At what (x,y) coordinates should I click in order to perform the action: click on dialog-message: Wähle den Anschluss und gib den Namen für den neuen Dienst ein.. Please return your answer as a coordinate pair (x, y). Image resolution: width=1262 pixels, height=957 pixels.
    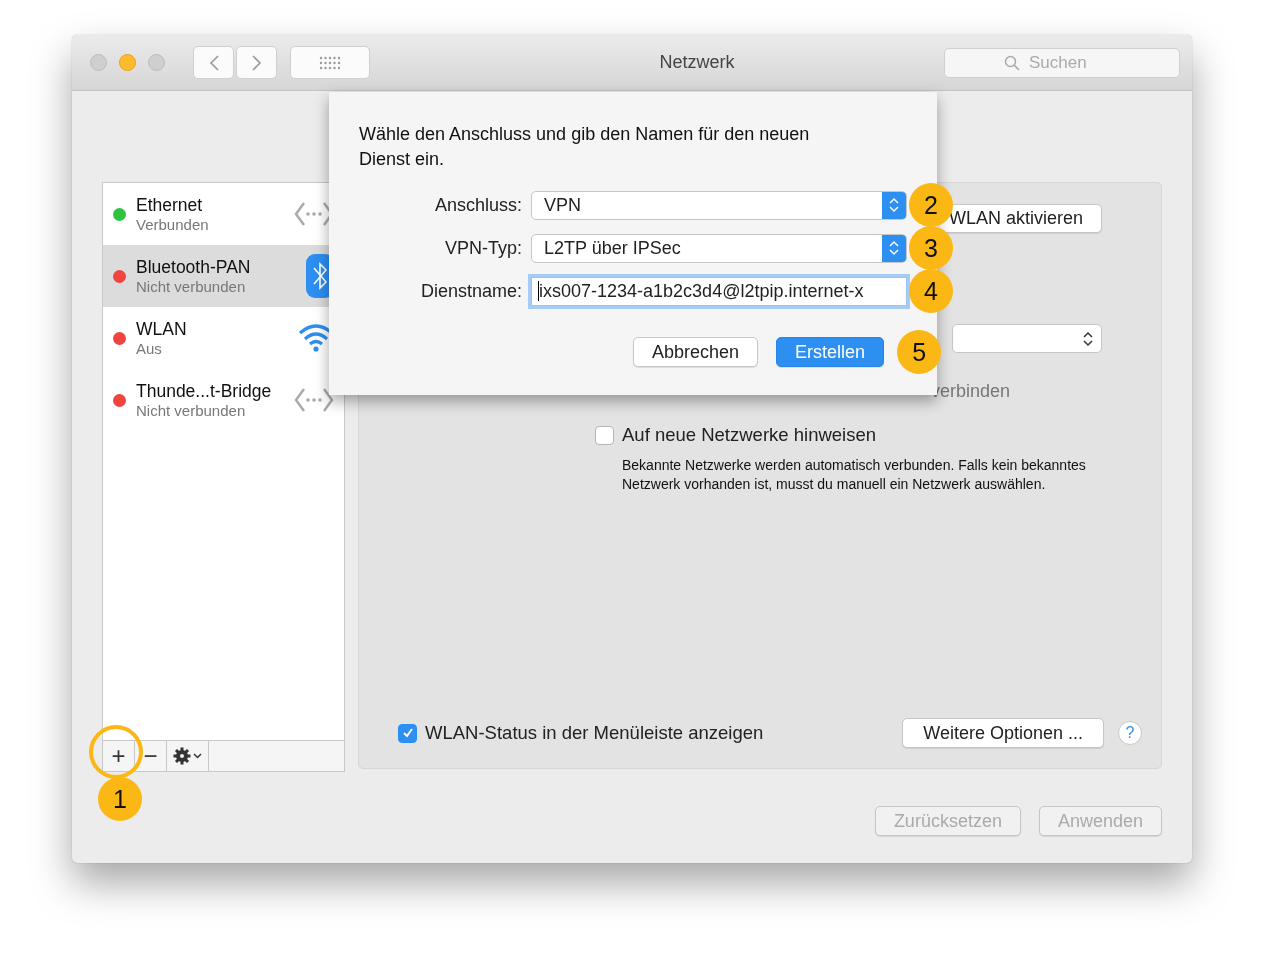
    Looking at the image, I should click on (585, 147).